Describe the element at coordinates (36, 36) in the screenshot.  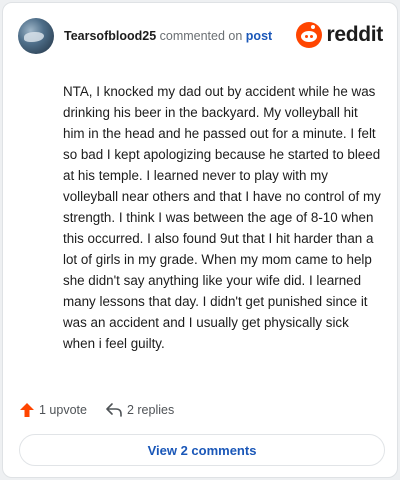
I see `avatar` at that location.